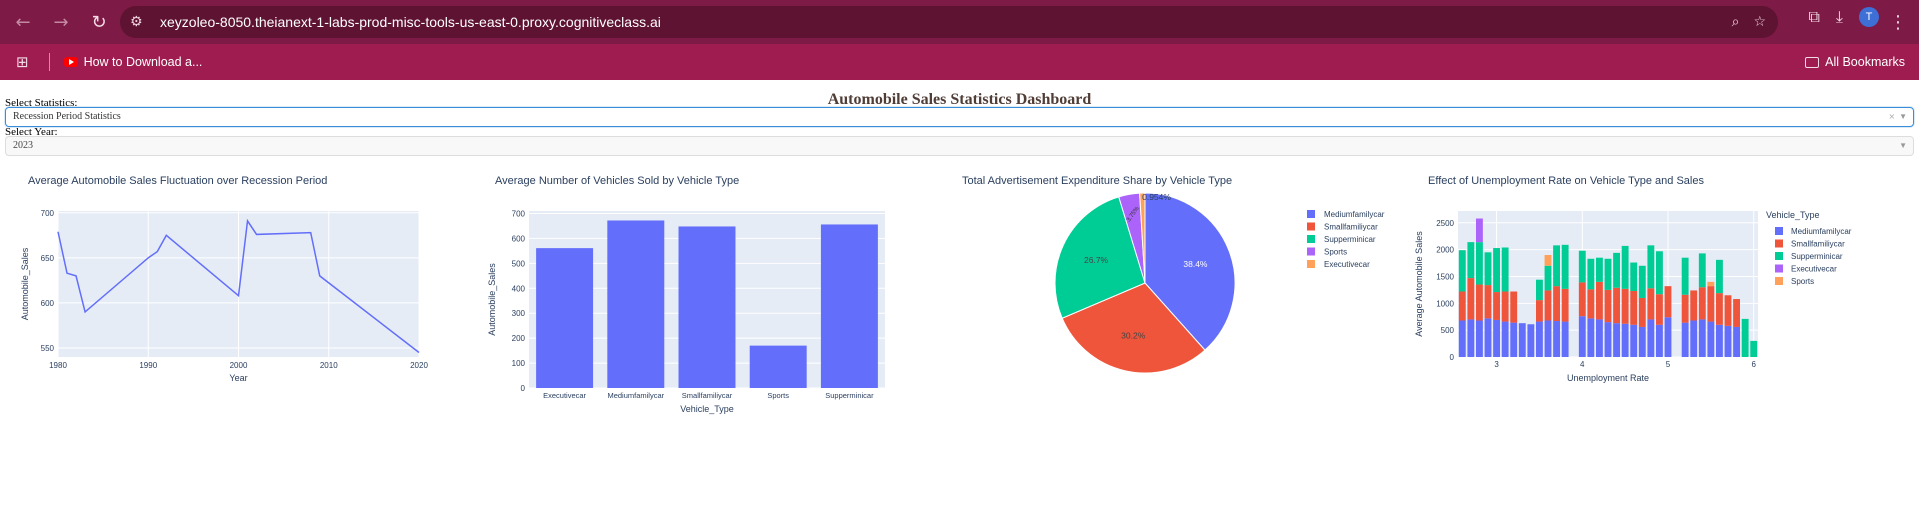 The width and height of the screenshot is (1919, 519). What do you see at coordinates (959, 62) in the screenshot?
I see `bookmarks-bar: ⊞ How to Download a... All Bookmarks` at bounding box center [959, 62].